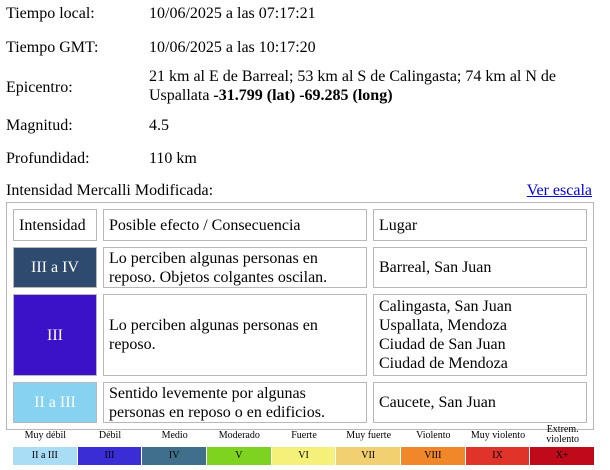 The image size is (610, 470). I want to click on legend-label: Violento, so click(433, 435).